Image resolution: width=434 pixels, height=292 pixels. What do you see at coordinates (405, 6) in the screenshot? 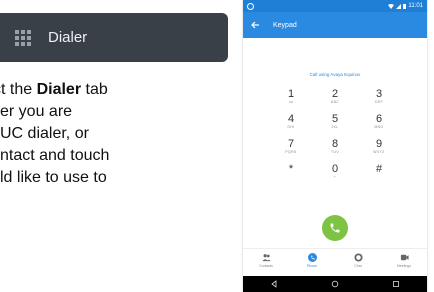
I see `battery-icon` at bounding box center [405, 6].